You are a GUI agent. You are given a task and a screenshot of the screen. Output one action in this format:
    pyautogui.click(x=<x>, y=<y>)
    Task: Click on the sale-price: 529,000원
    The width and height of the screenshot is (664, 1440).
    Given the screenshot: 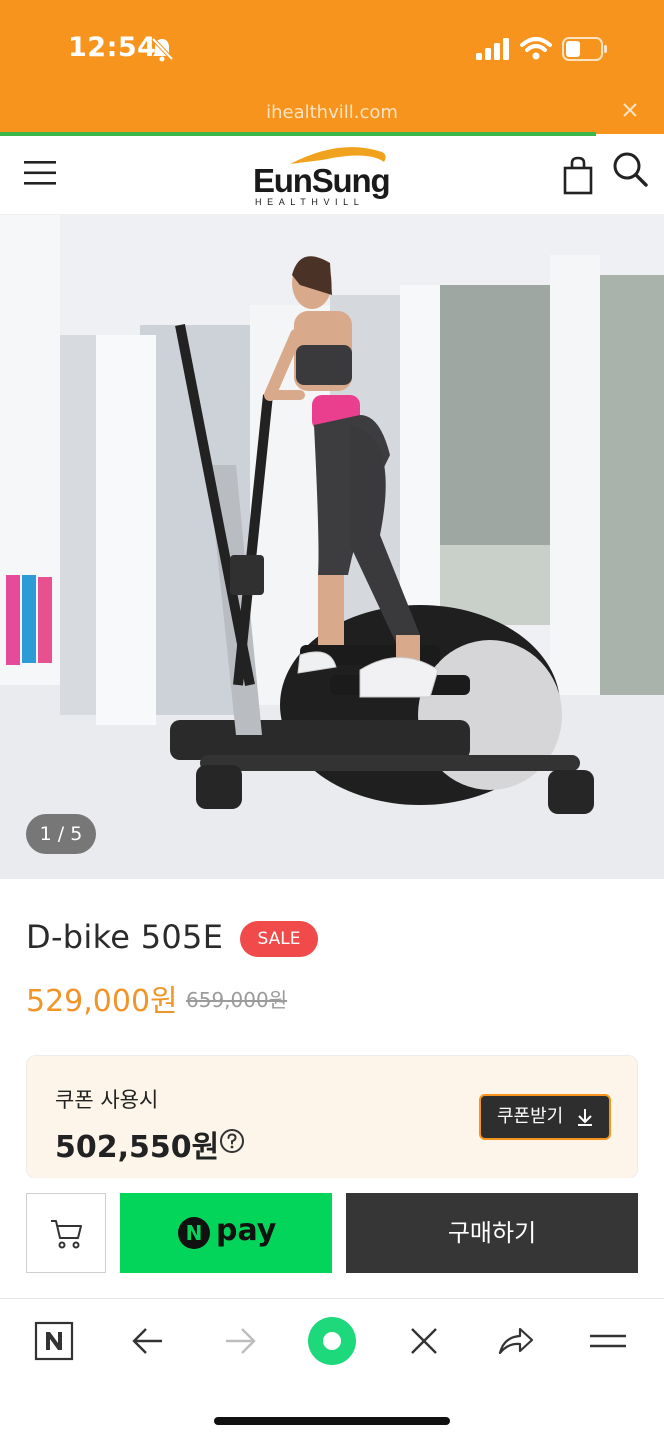 What is the action you would take?
    pyautogui.click(x=102, y=1001)
    